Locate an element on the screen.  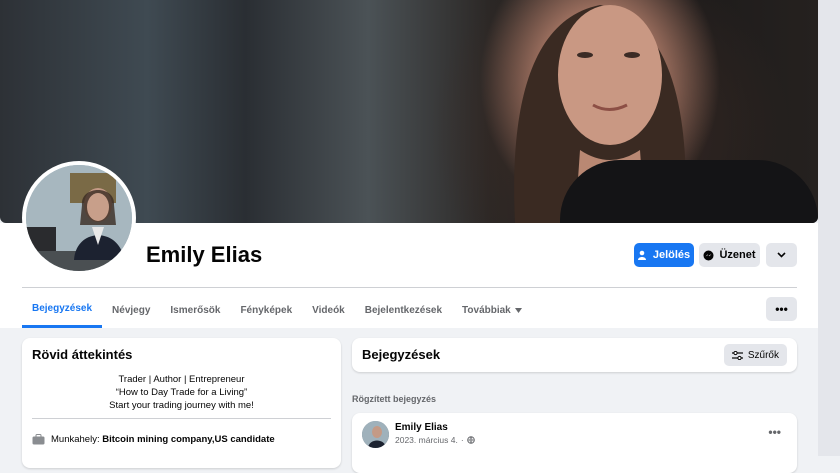
add-friend-button: Jelölés is located at coordinates (664, 255).